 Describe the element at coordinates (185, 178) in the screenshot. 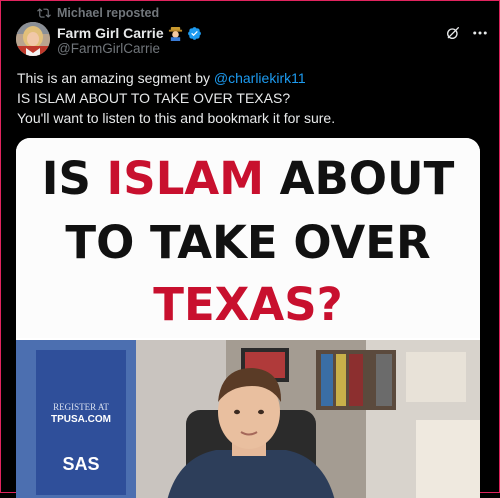

I see `headline-islam: ISLAM` at that location.